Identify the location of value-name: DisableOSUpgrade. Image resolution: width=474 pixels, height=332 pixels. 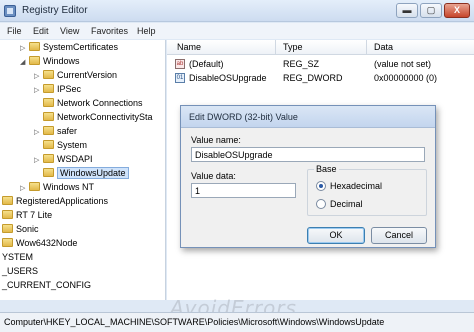
(228, 78).